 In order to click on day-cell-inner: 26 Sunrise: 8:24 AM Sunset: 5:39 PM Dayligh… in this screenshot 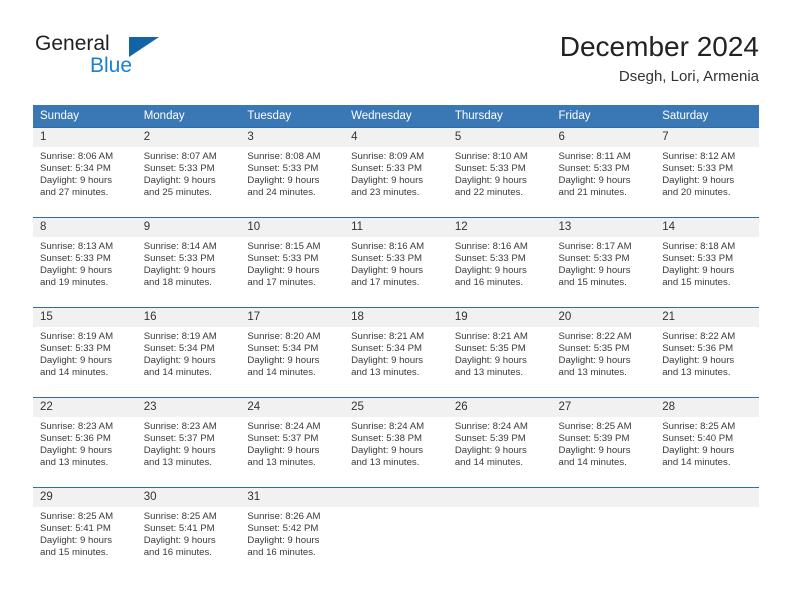, I will do `click(499, 442)`.